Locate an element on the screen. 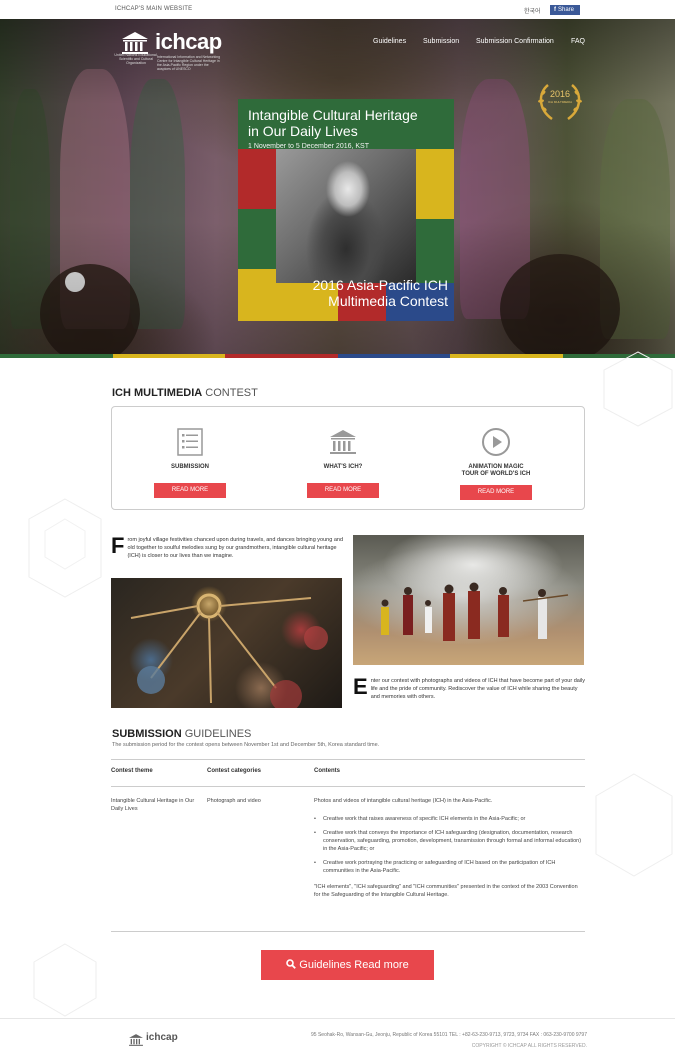  facebook-share-button: f Share is located at coordinates (565, 10).